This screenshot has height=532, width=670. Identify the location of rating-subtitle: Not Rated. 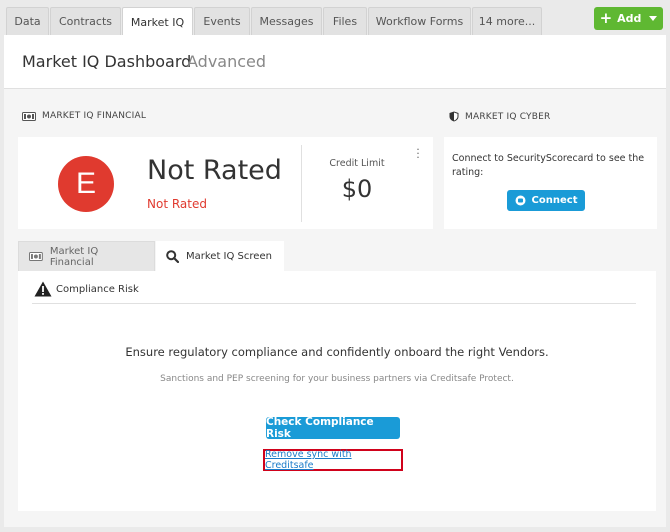
(177, 204).